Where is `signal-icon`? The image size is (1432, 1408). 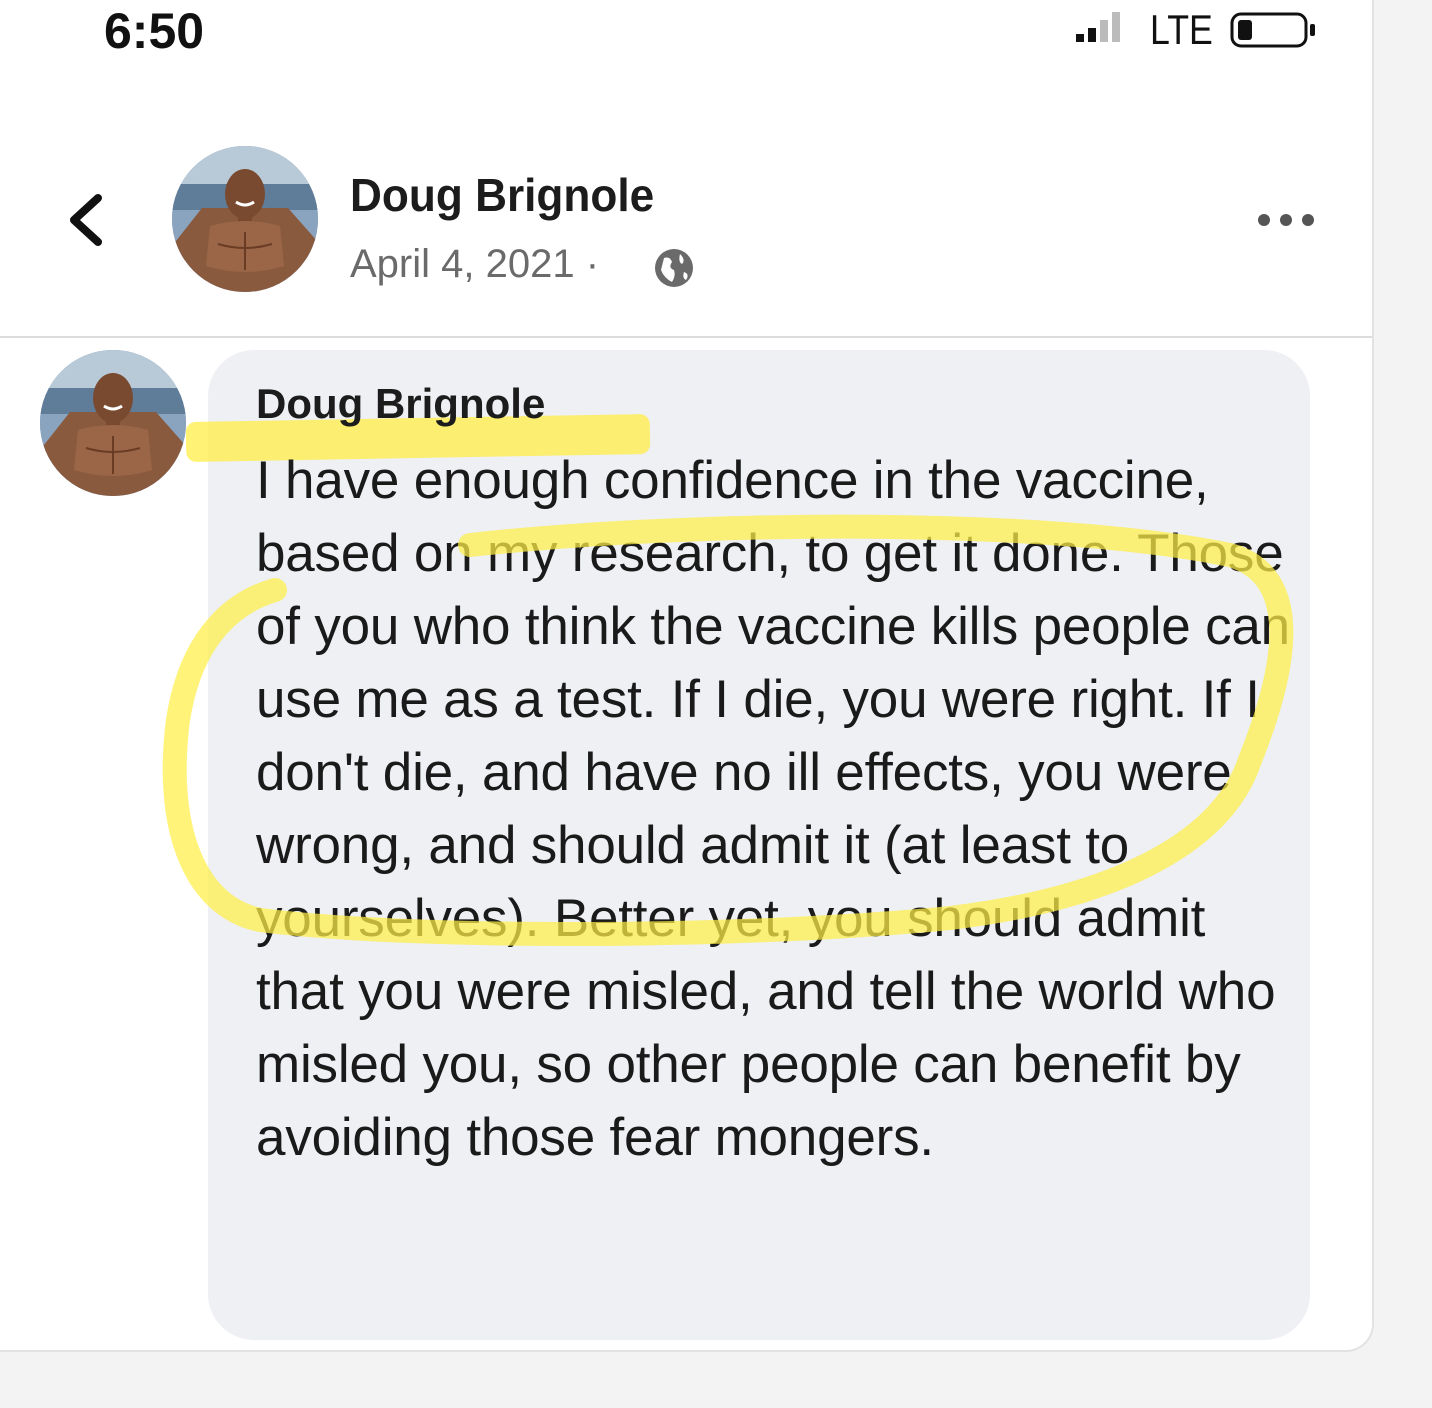
signal-icon is located at coordinates (1108, 28).